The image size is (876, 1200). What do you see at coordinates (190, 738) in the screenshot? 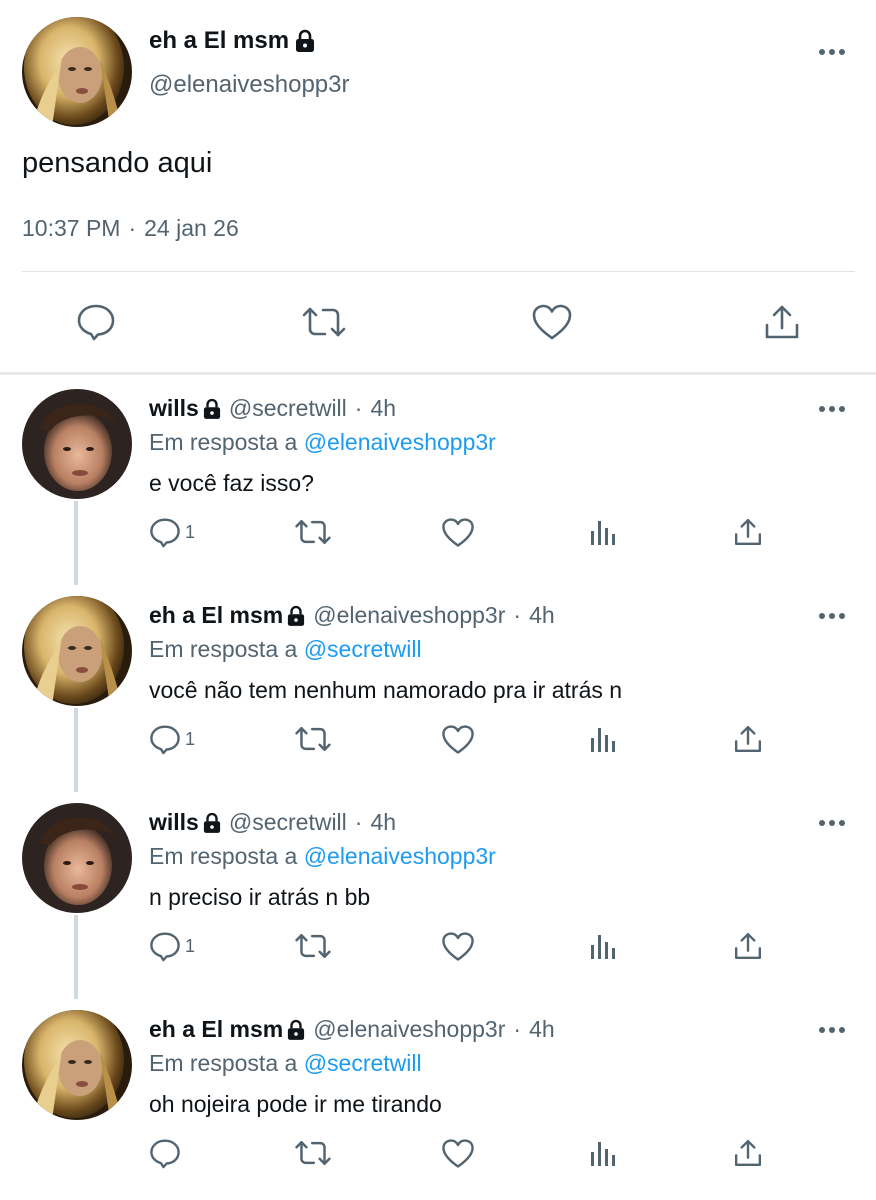
I see `reply-count: 1` at bounding box center [190, 738].